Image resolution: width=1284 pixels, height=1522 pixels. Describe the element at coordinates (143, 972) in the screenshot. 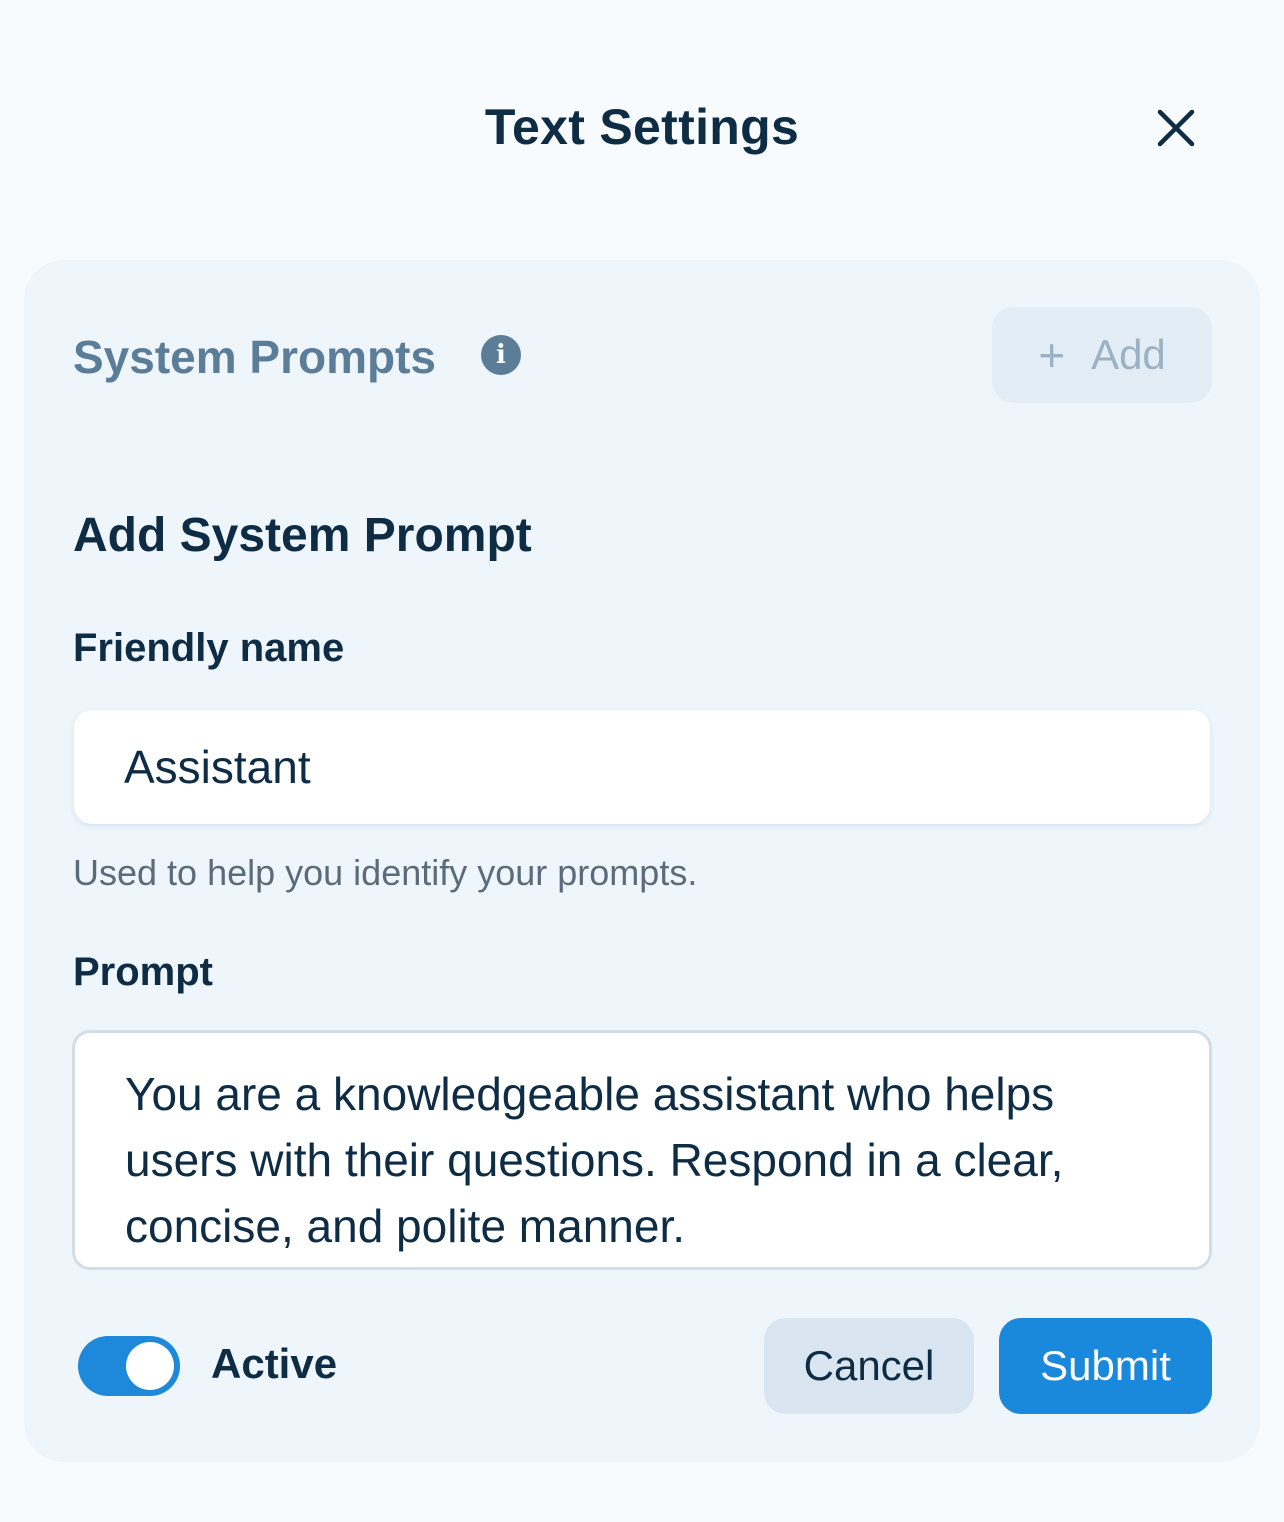

I see `prompt-label: Prompt` at that location.